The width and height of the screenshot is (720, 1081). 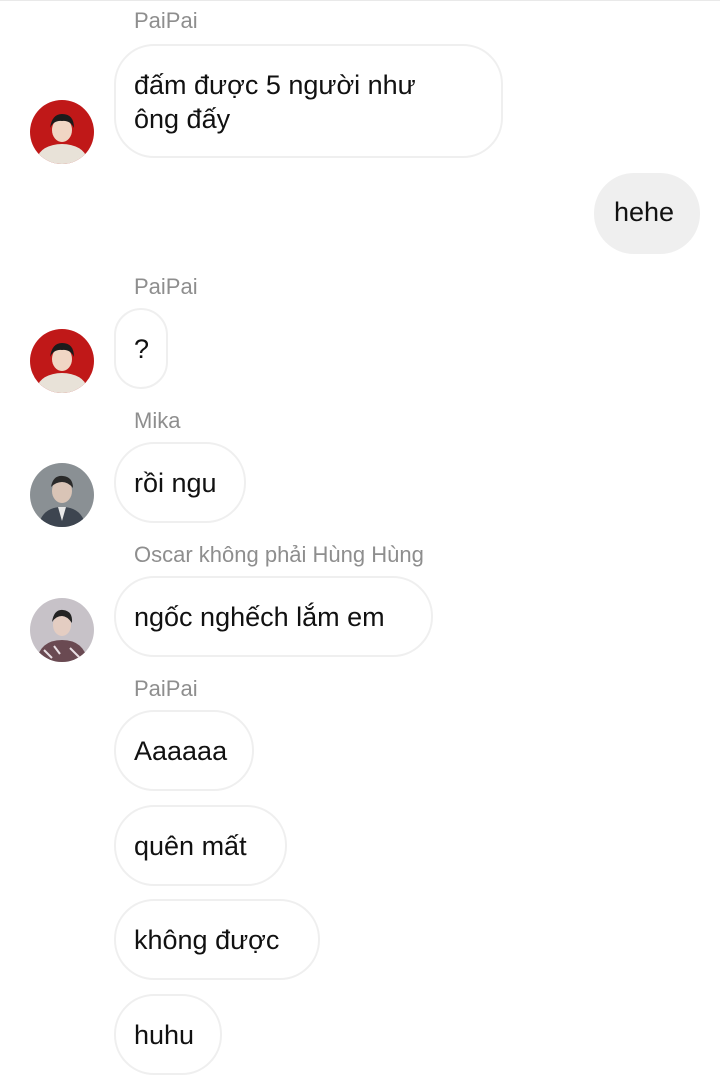 I want to click on avatar-mika, so click(x=62, y=495).